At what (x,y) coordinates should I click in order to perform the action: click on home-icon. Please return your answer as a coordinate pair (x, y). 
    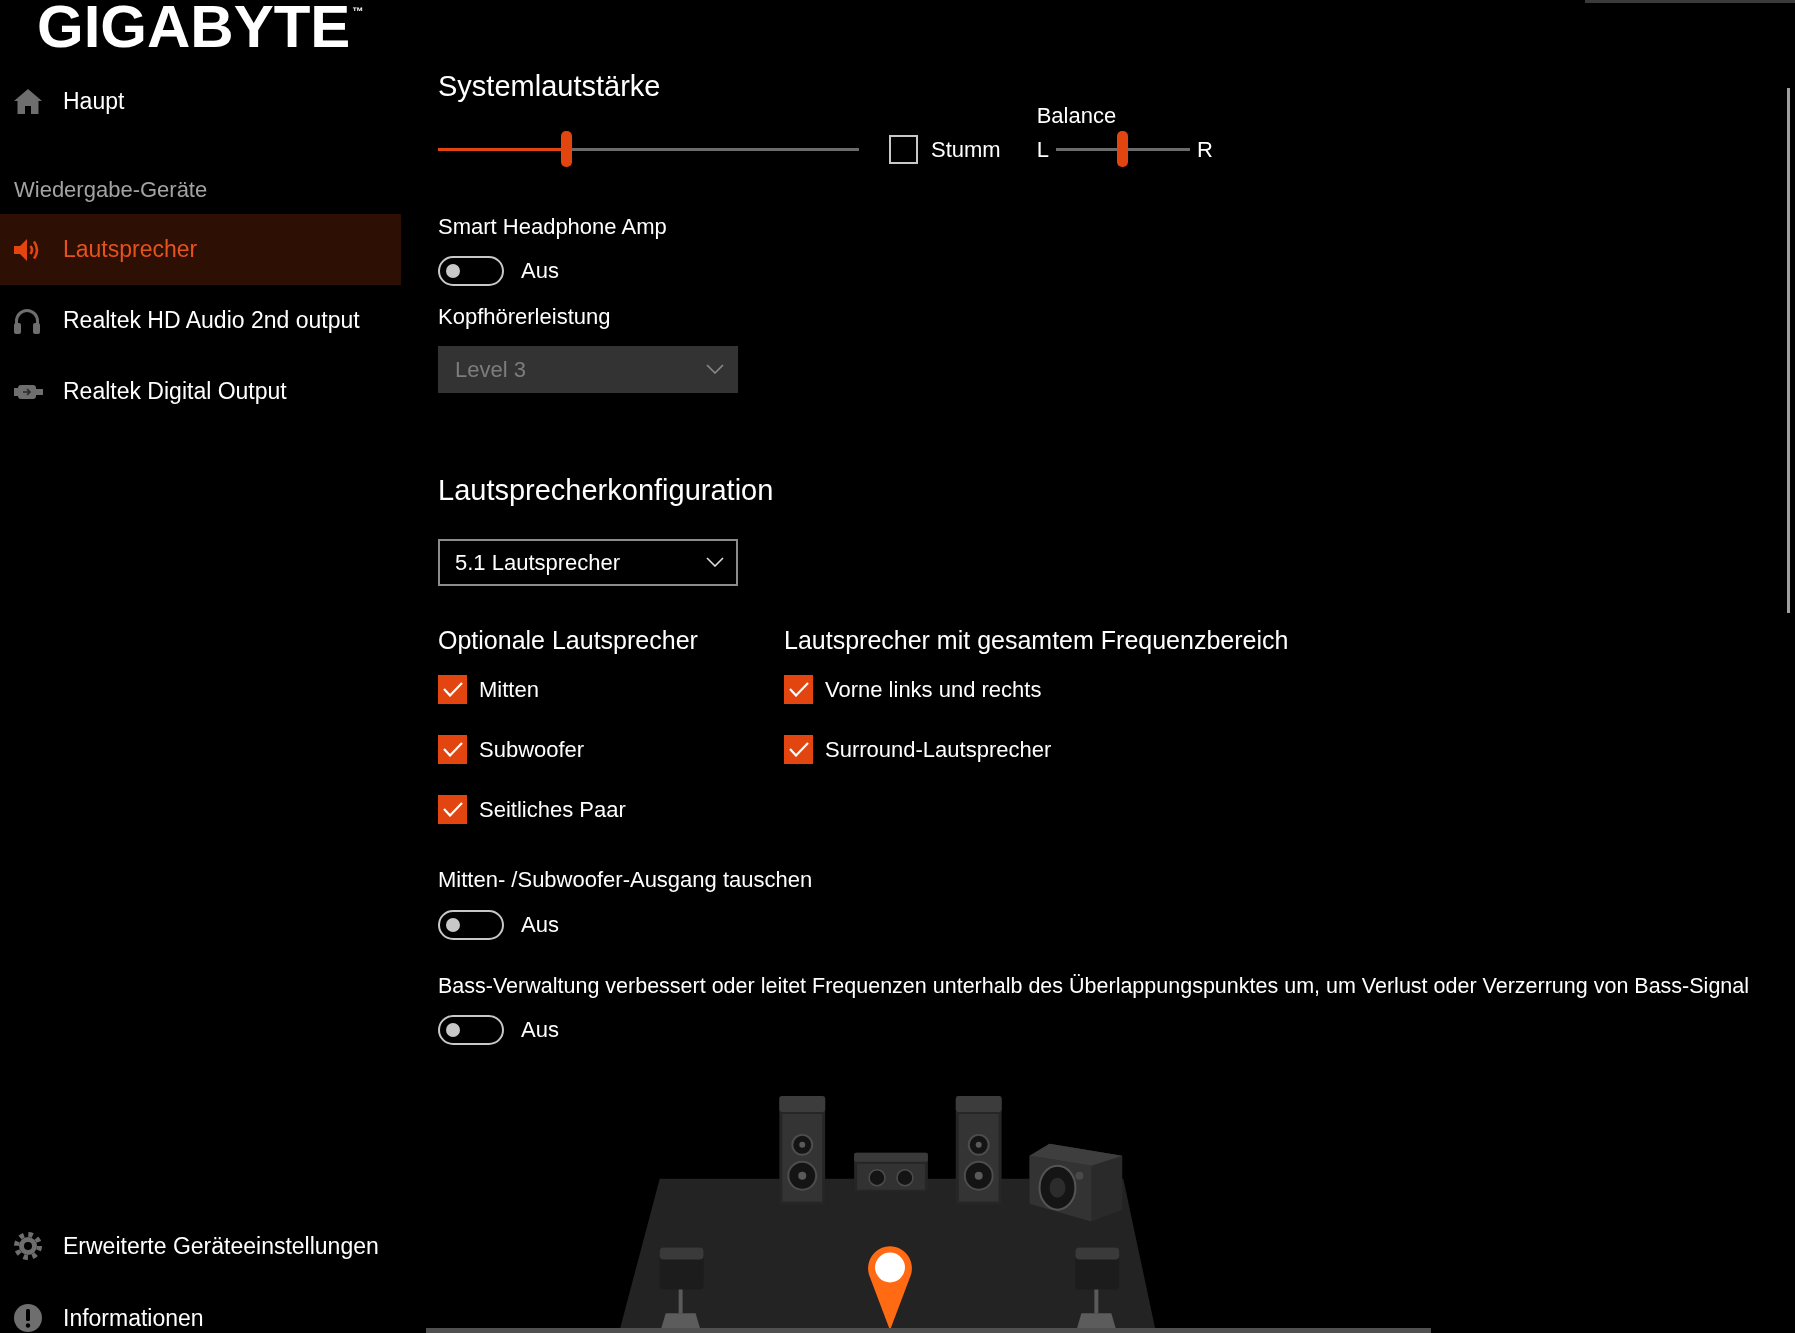
    Looking at the image, I should click on (28, 101).